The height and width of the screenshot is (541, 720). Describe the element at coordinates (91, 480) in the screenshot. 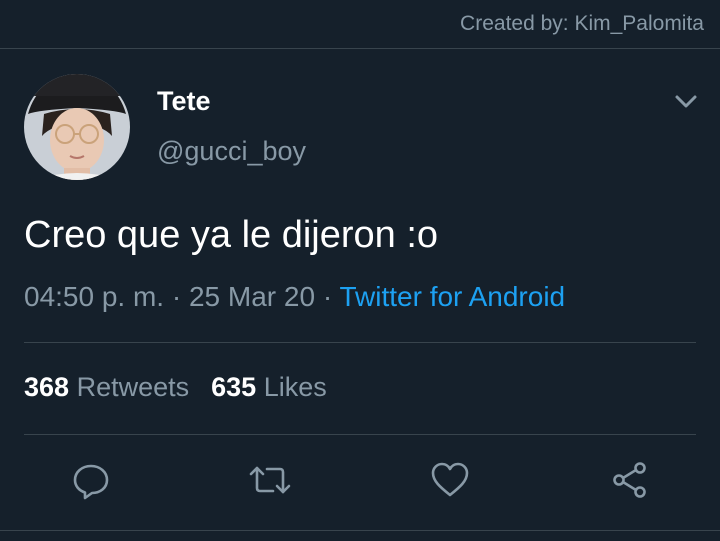

I see `reply-icon` at that location.